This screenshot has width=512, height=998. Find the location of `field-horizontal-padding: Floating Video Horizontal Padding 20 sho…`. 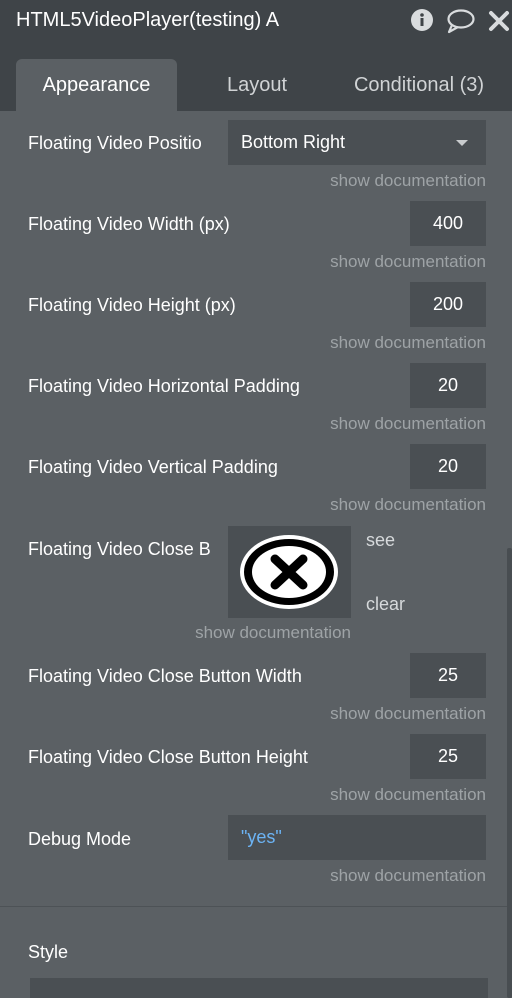

field-horizontal-padding: Floating Video Horizontal Padding 20 sho… is located at coordinates (256, 400).